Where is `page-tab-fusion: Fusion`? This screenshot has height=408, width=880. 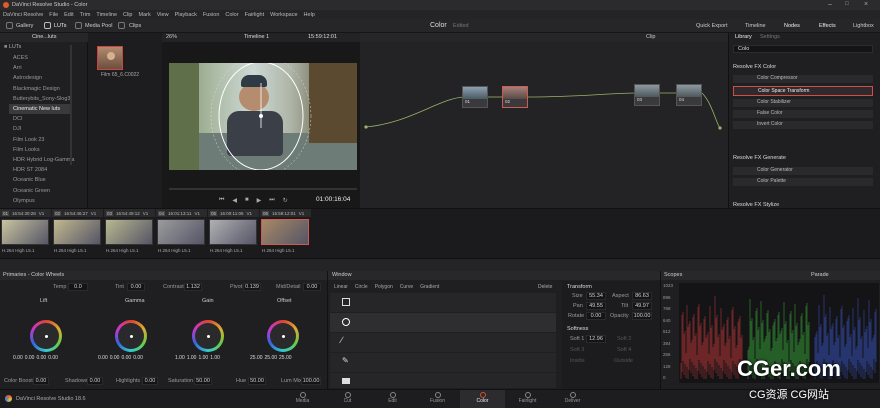 page-tab-fusion: Fusion is located at coordinates (437, 399).